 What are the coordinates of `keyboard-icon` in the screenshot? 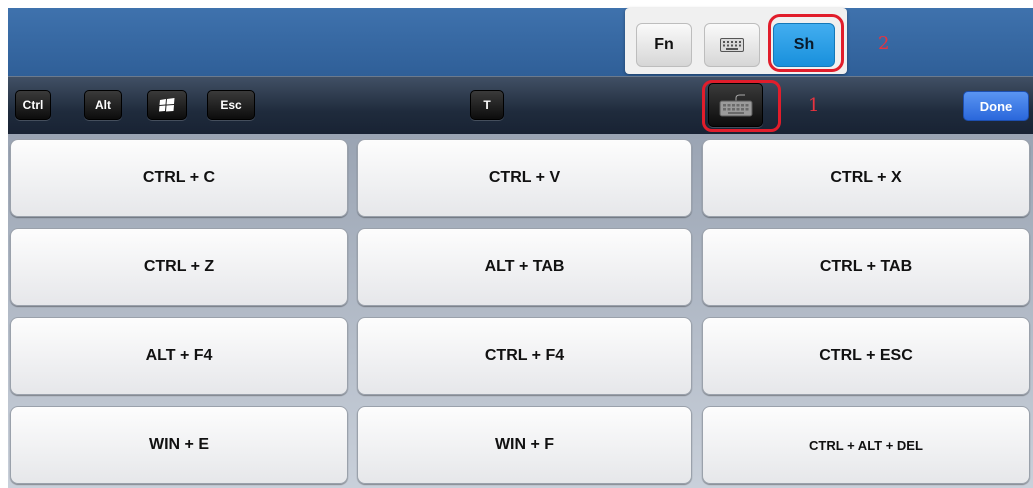 It's located at (732, 45).